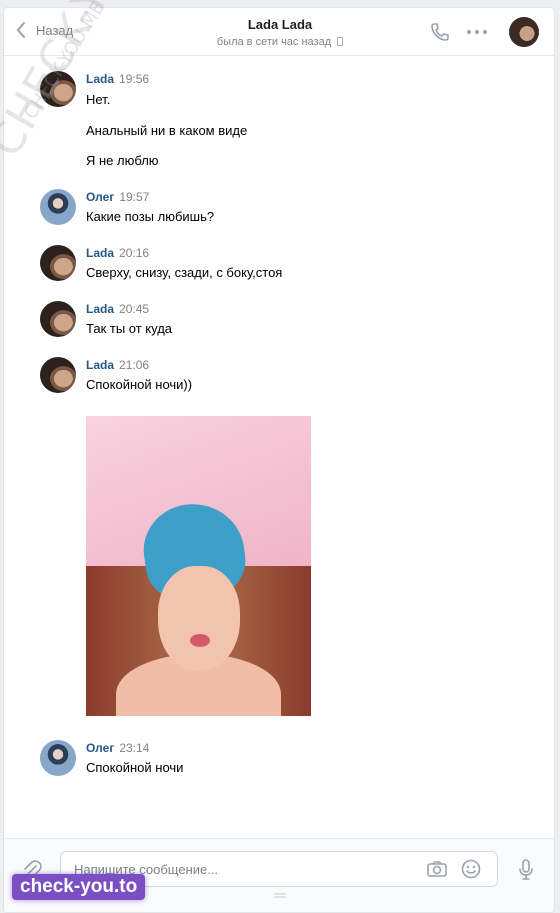 This screenshot has height=913, width=560. I want to click on message-text: Так ты от куда, so click(129, 328).